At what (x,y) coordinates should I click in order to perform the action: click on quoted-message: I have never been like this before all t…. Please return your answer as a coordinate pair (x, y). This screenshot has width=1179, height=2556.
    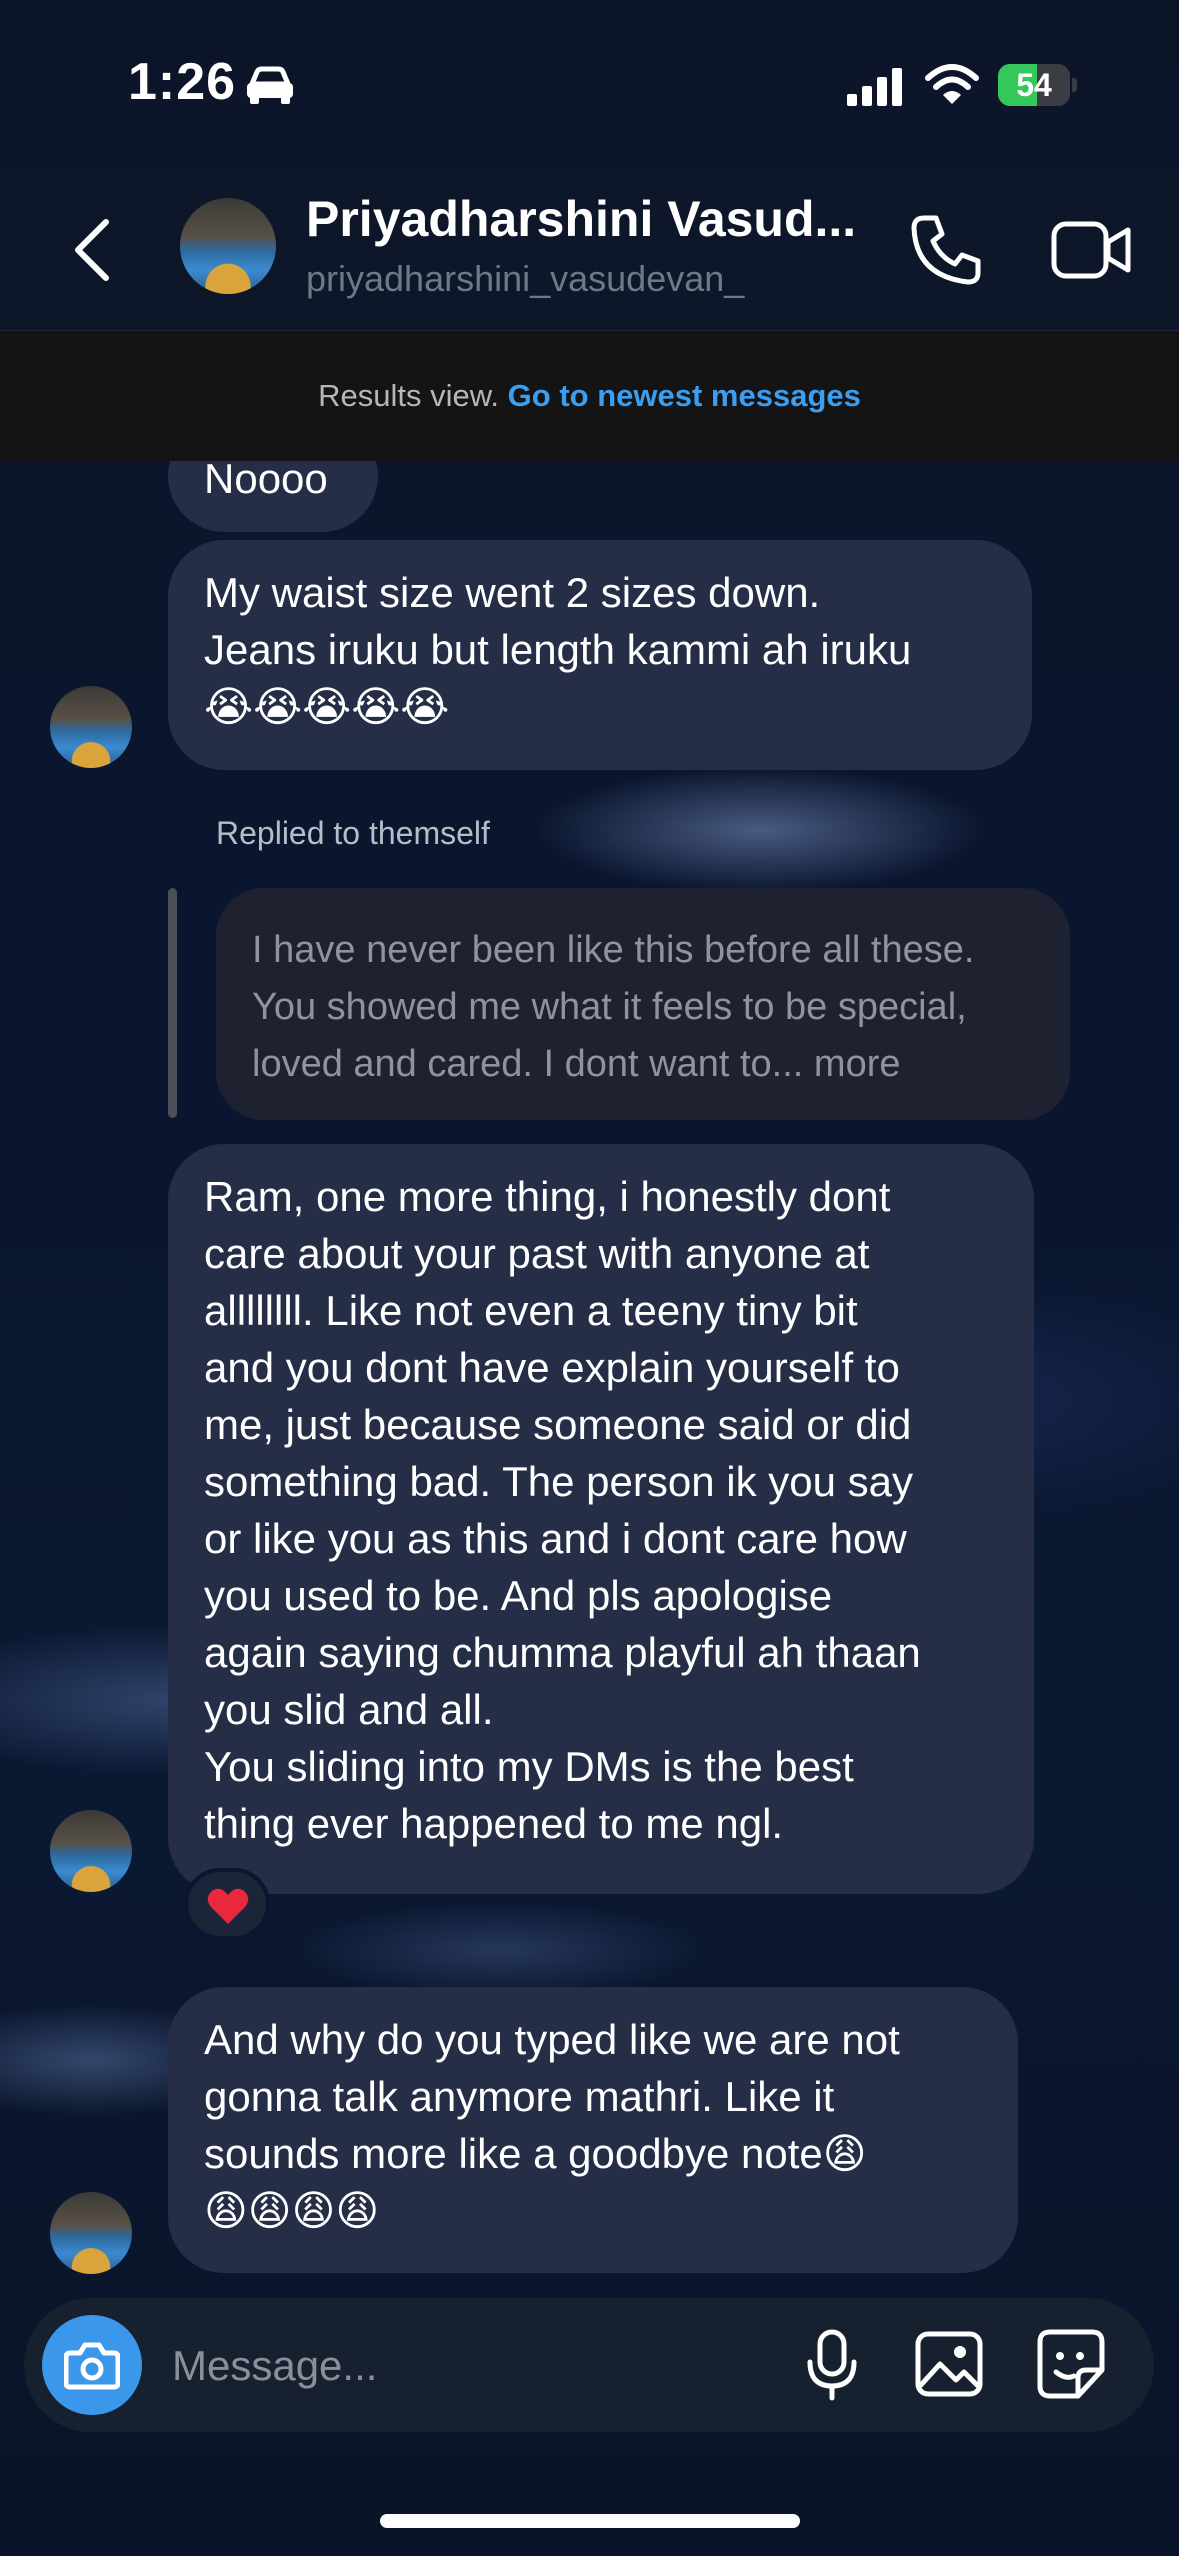
    Looking at the image, I should click on (643, 1004).